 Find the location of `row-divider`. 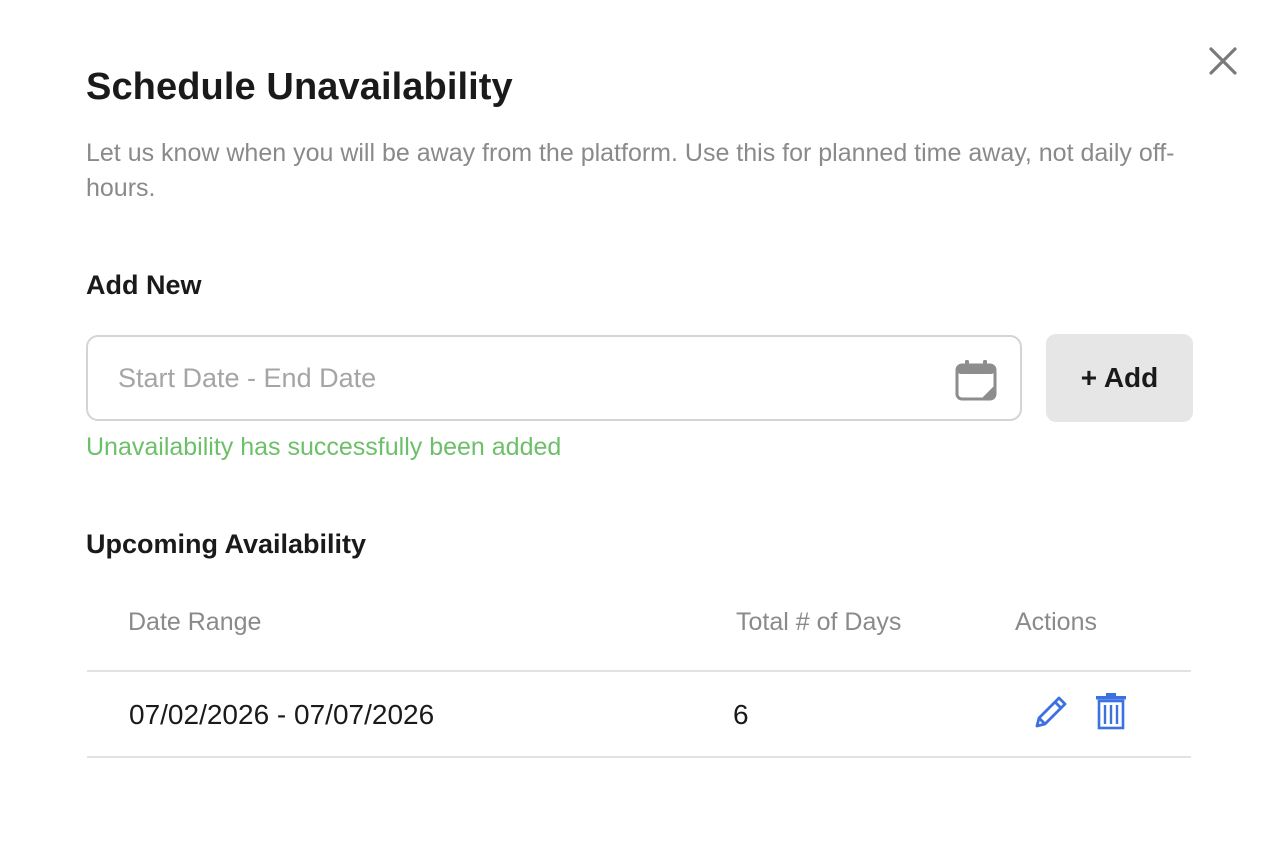

row-divider is located at coordinates (639, 757).